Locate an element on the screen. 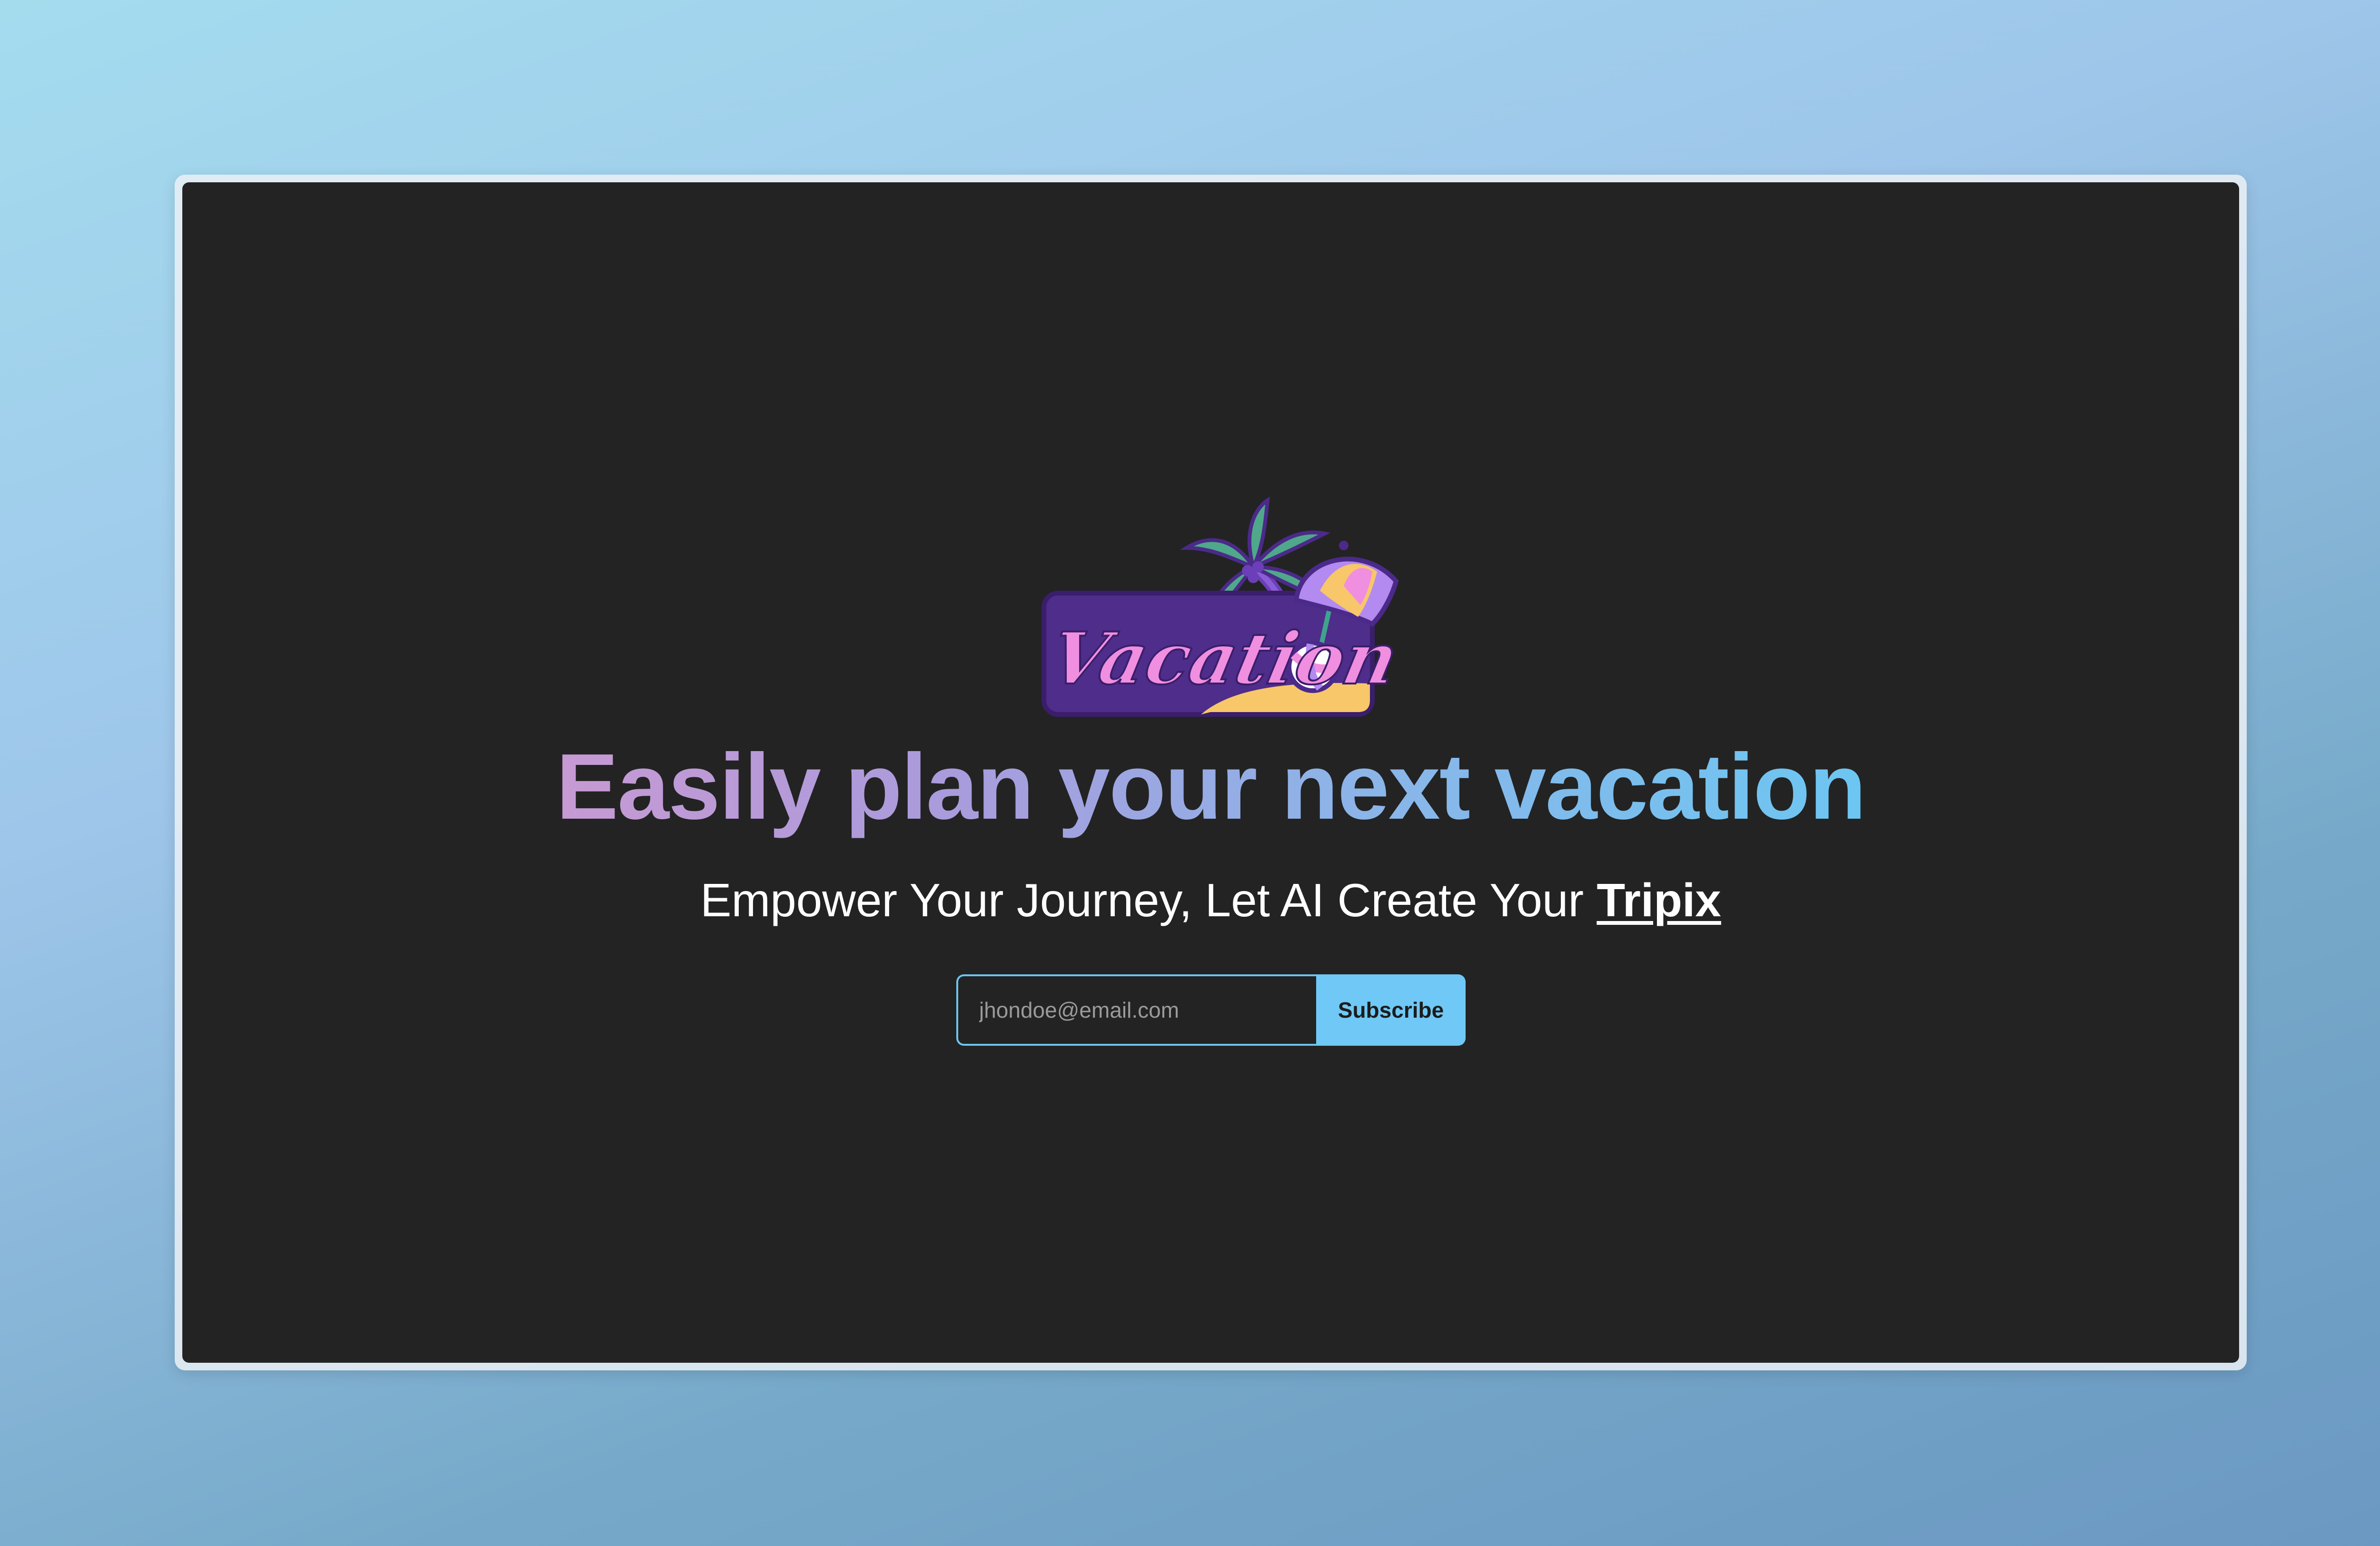 The image size is (2380, 1546). email-input is located at coordinates (1136, 1010).